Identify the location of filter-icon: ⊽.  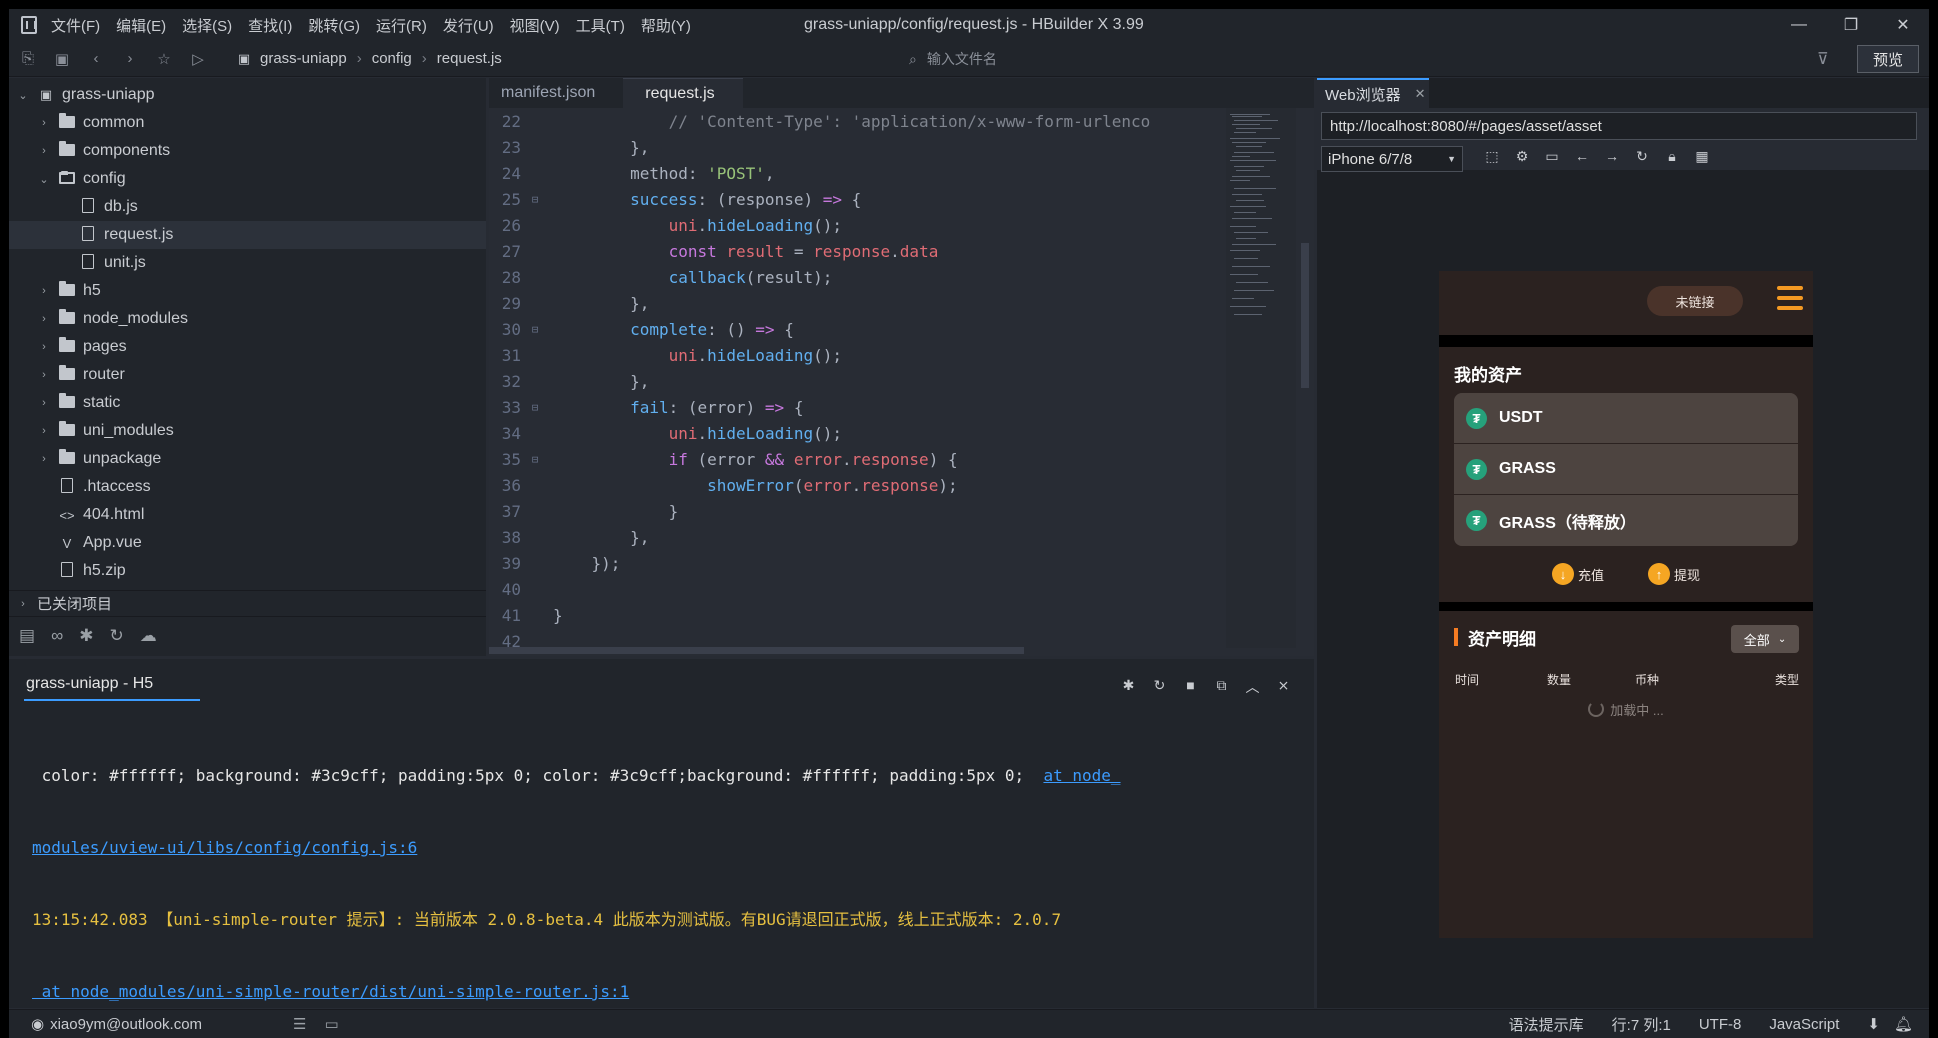
(1823, 59).